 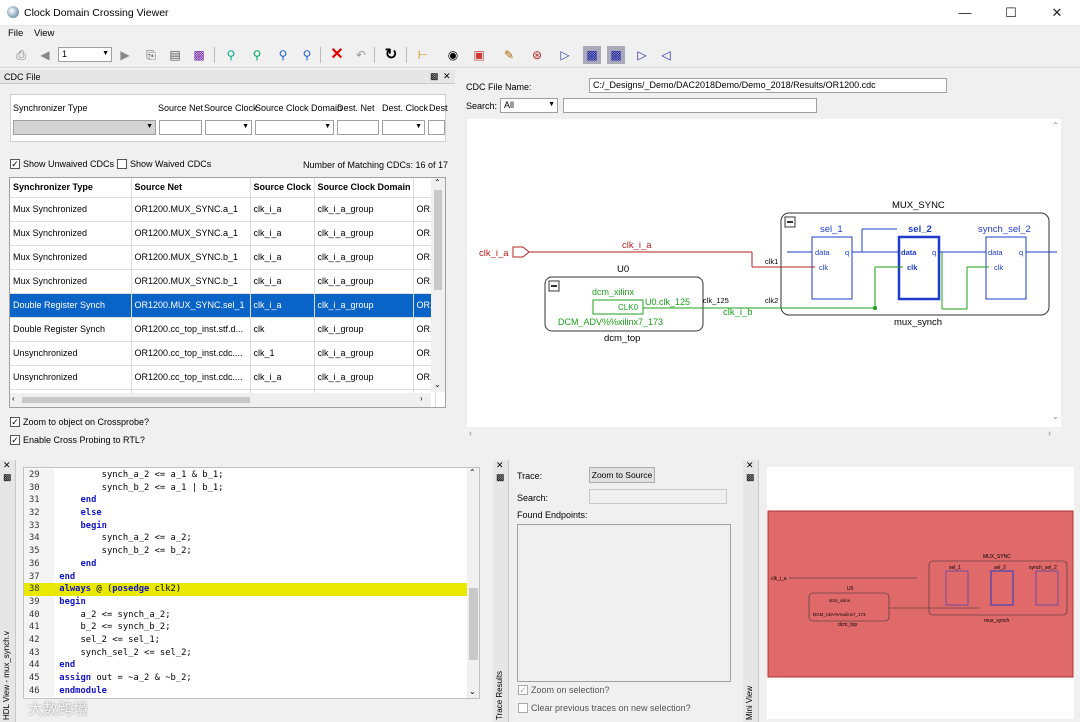 I want to click on panel-close-icon: ✕, so click(x=447, y=76).